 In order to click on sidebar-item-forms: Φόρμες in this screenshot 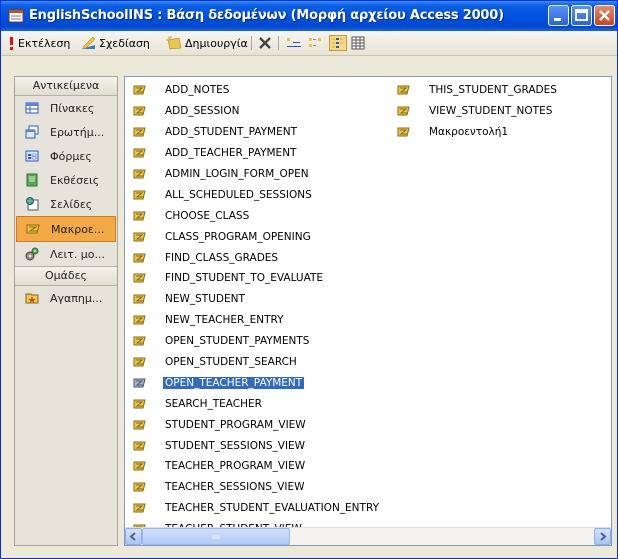, I will do `click(66, 156)`.